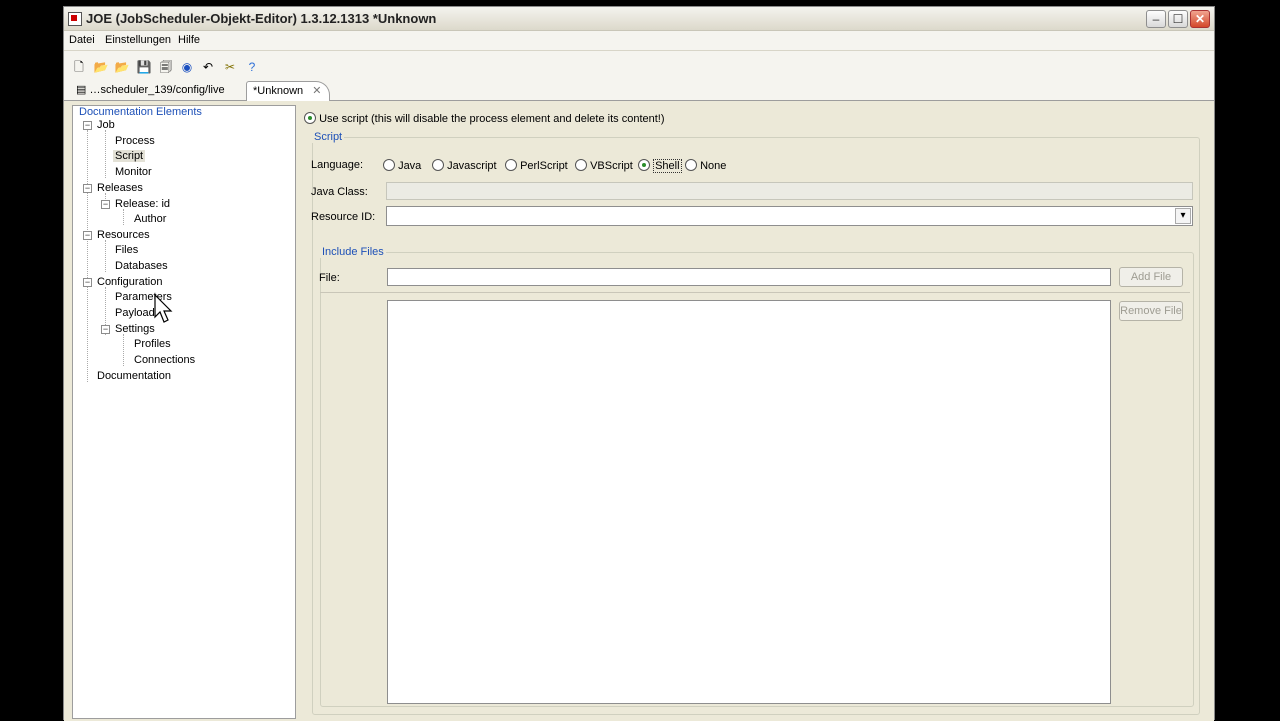  What do you see at coordinates (82, 40) in the screenshot?
I see `menu-datei: Datei` at bounding box center [82, 40].